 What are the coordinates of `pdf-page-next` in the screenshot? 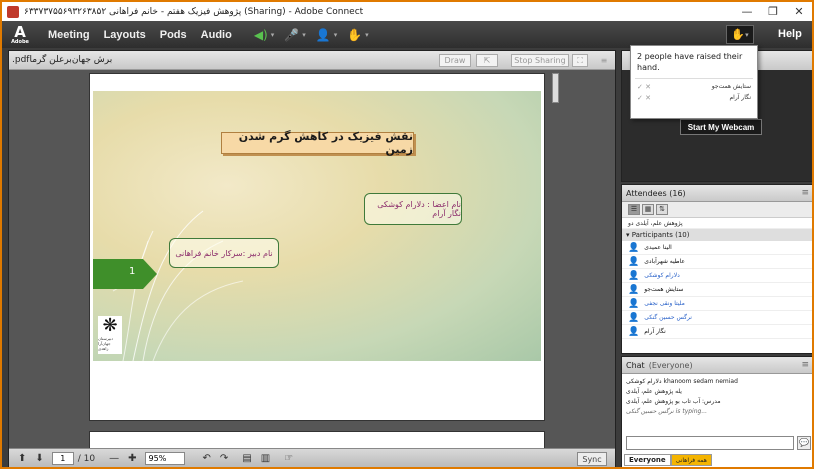 It's located at (317, 439).